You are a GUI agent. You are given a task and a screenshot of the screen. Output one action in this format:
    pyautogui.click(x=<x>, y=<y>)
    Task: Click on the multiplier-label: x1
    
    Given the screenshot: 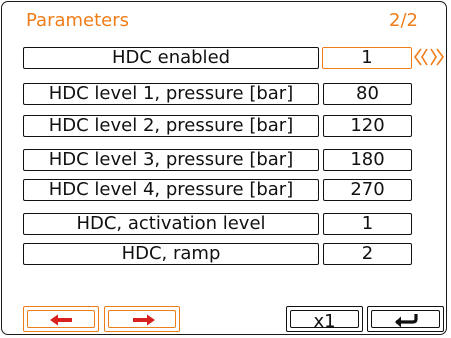 What is the action you would take?
    pyautogui.click(x=324, y=321)
    